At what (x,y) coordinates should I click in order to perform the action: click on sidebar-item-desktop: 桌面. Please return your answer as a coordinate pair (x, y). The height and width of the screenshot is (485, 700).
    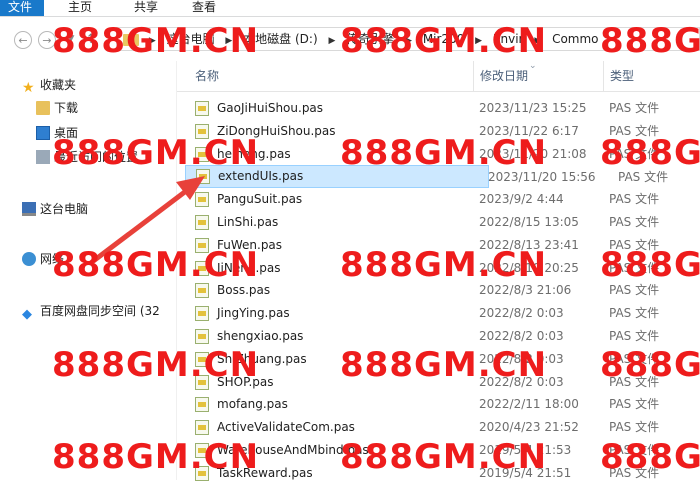
    Looking at the image, I should click on (57, 133).